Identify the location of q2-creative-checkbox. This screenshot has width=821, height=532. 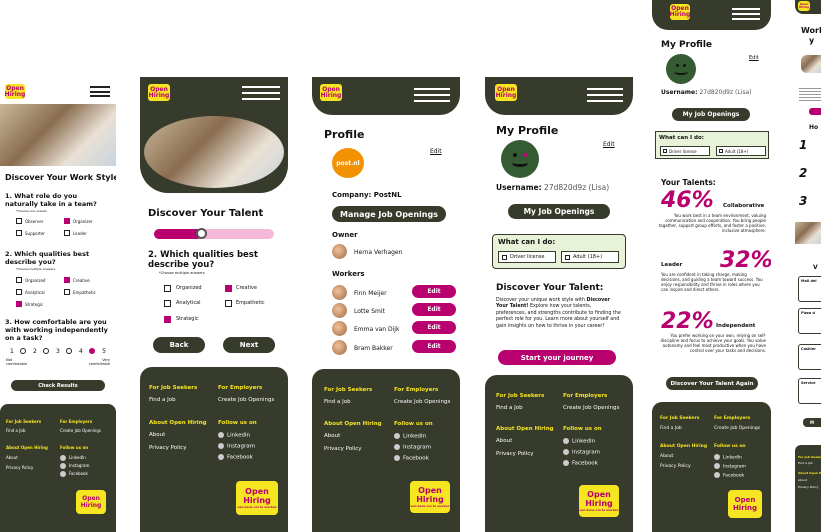
(67, 280).